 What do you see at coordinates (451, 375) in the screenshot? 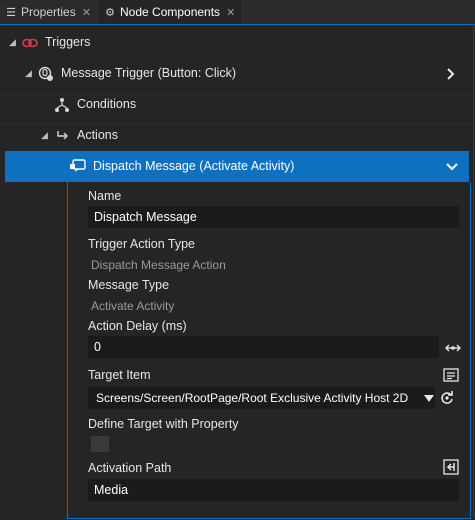
I see `picker-icon` at bounding box center [451, 375].